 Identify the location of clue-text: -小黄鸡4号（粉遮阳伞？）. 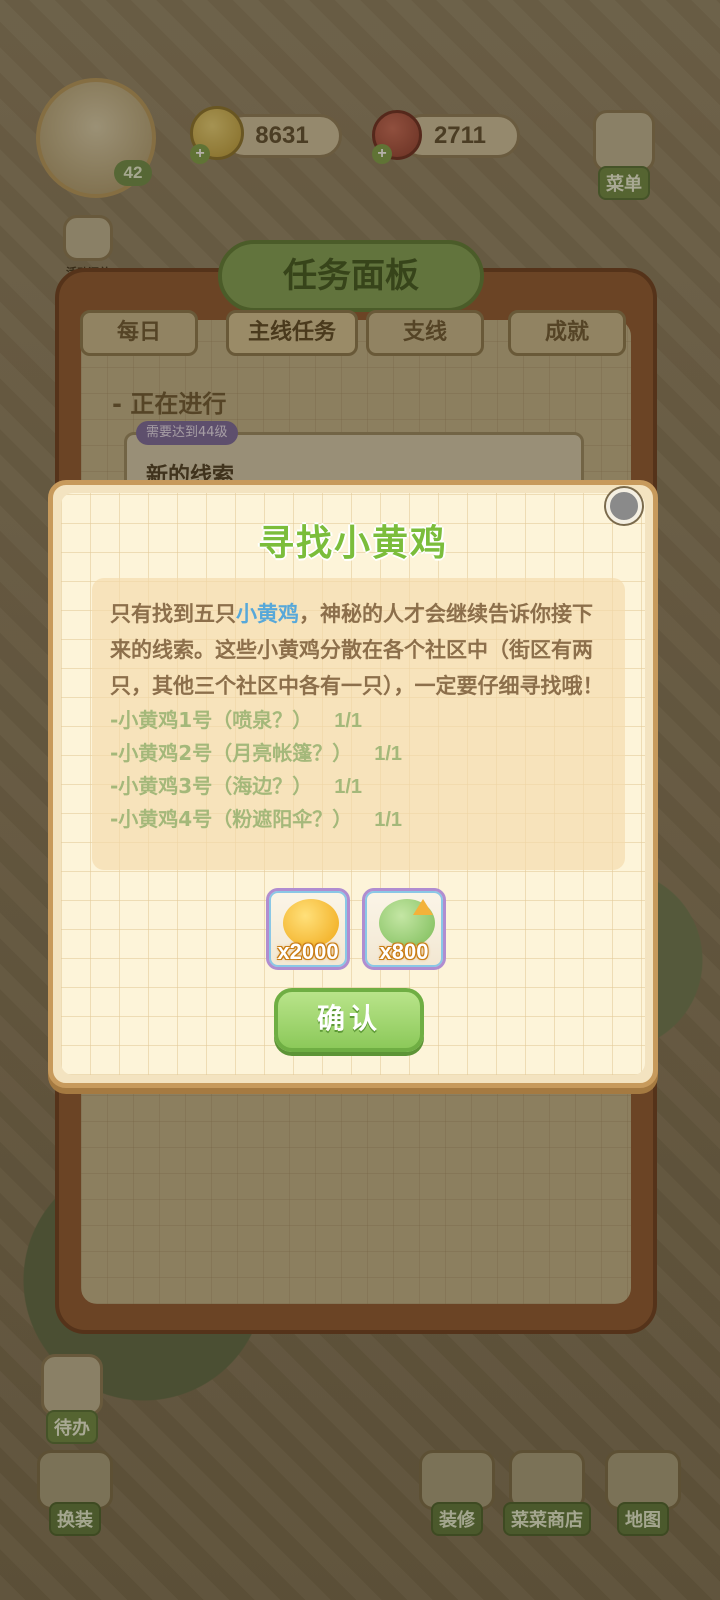
(231, 819).